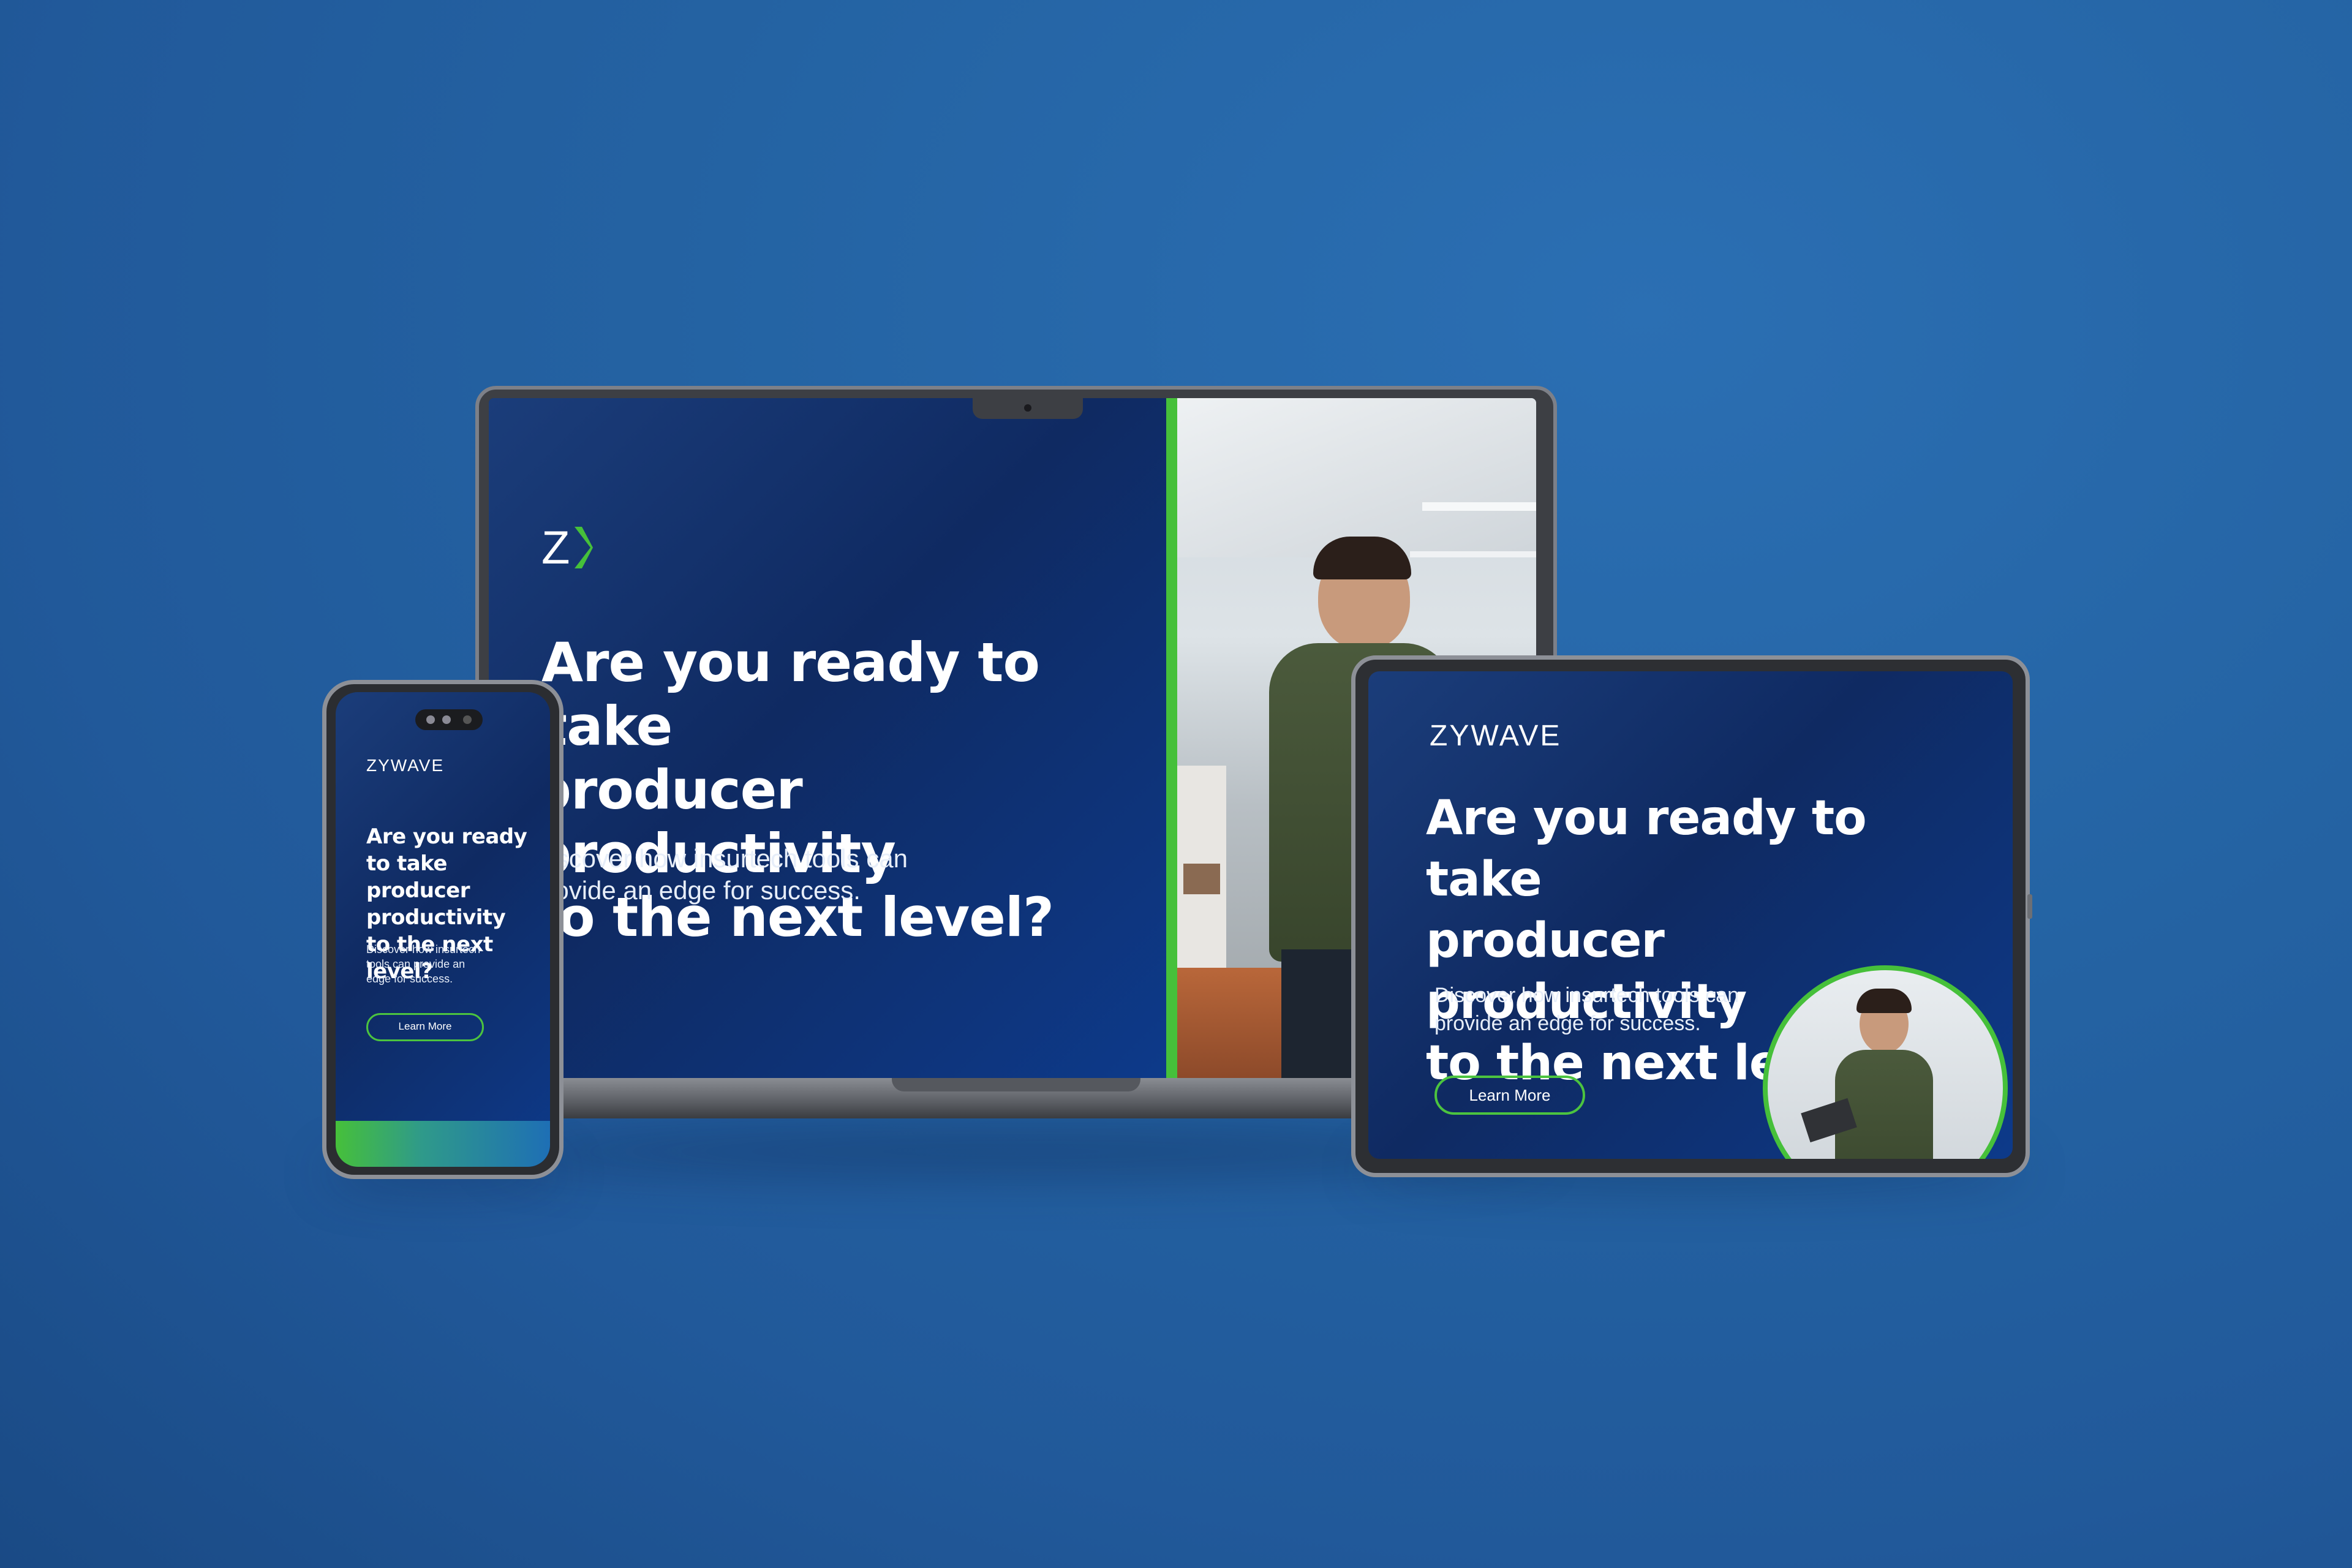 The width and height of the screenshot is (2352, 1568). What do you see at coordinates (436, 918) in the screenshot?
I see `headline-line-3: productivity` at bounding box center [436, 918].